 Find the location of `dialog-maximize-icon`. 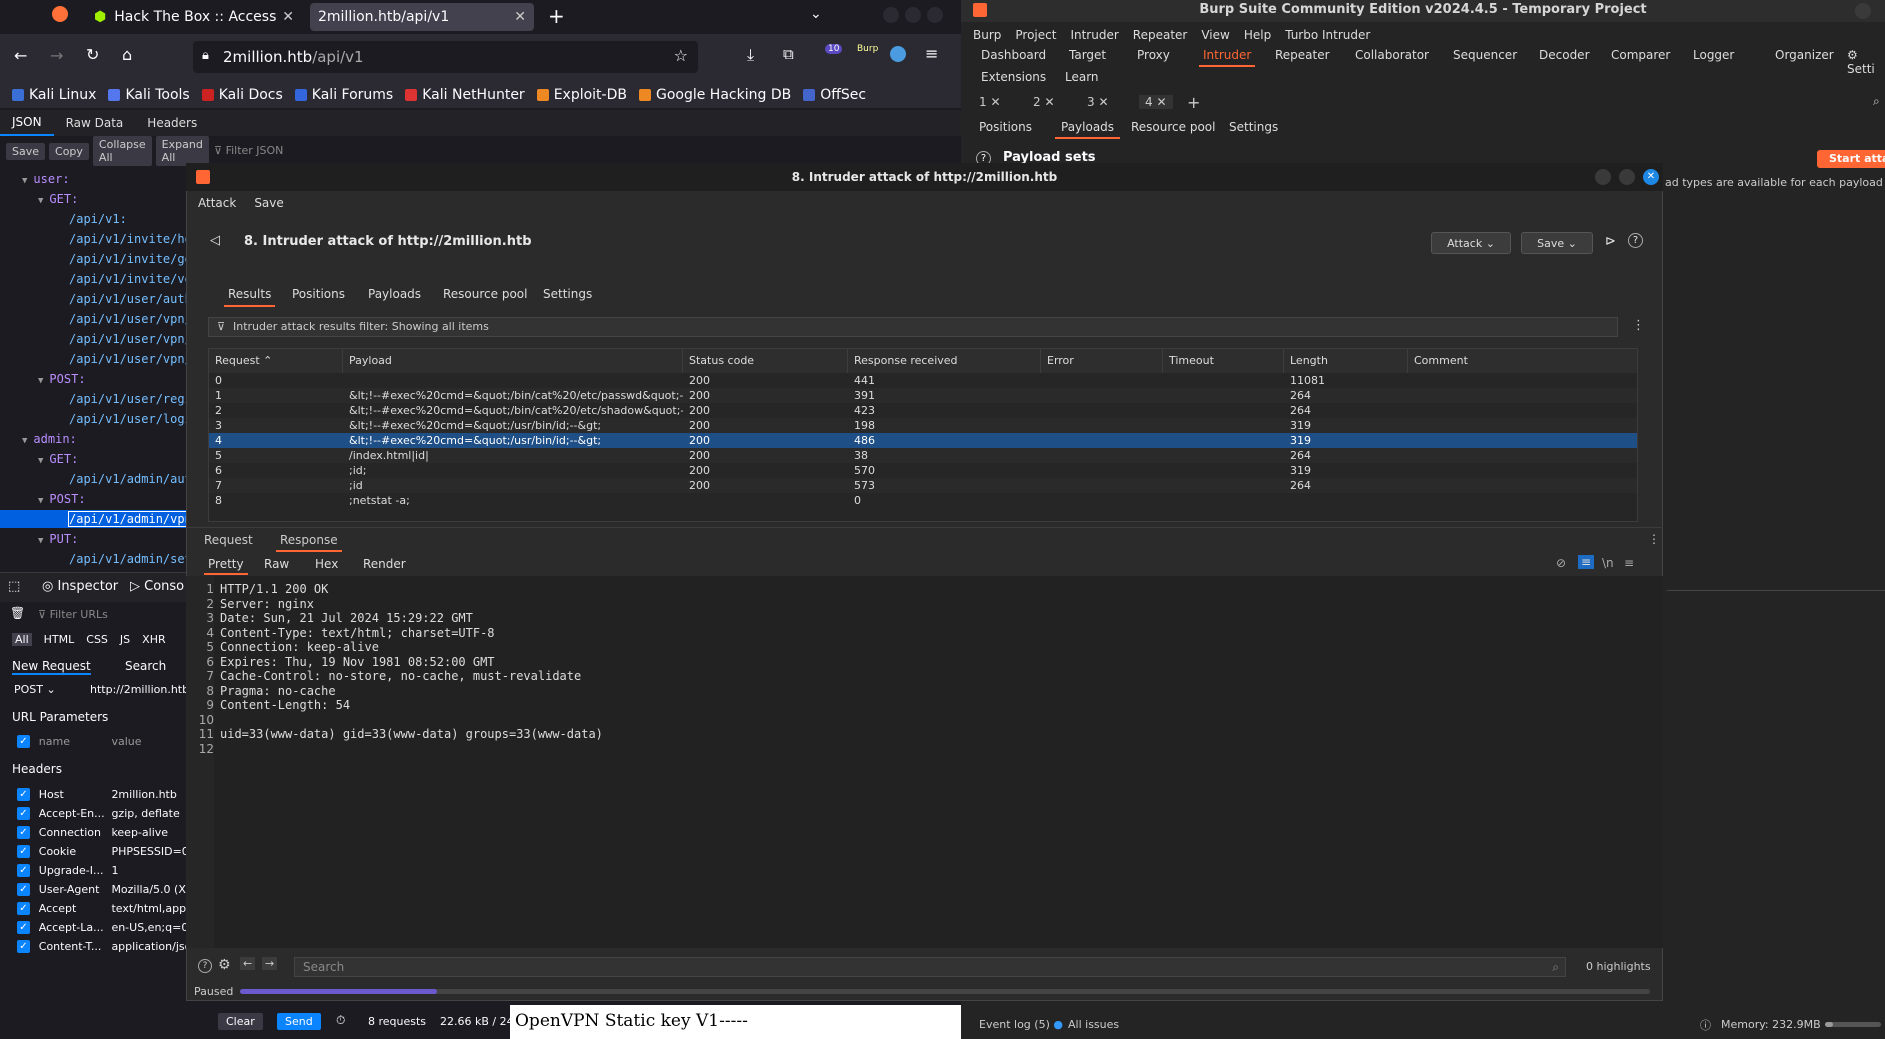

dialog-maximize-icon is located at coordinates (1627, 177).